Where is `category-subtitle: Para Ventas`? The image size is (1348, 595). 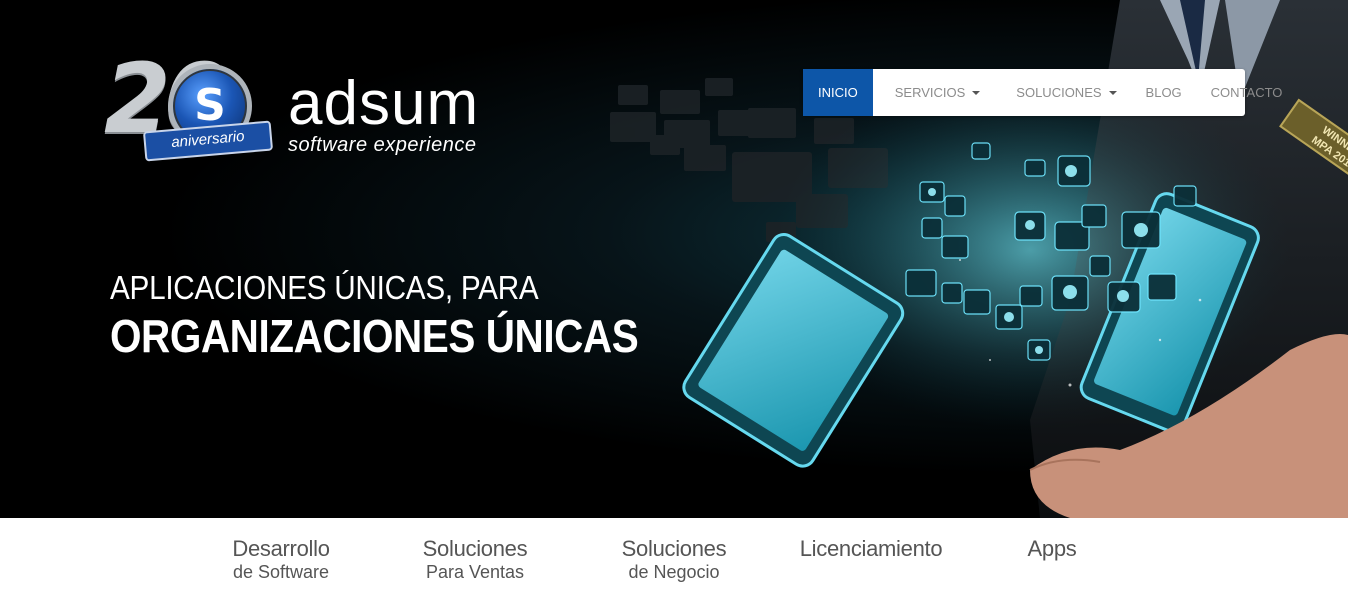 category-subtitle: Para Ventas is located at coordinates (475, 572).